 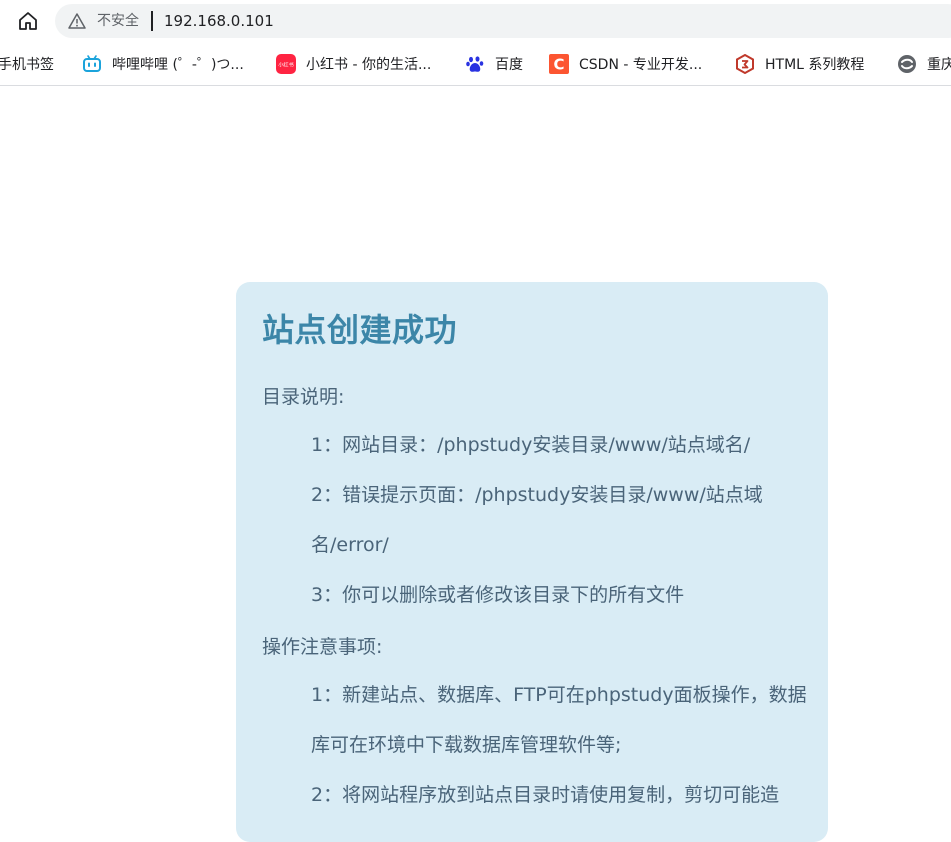 What do you see at coordinates (907, 63) in the screenshot?
I see `chongqing-icon` at bounding box center [907, 63].